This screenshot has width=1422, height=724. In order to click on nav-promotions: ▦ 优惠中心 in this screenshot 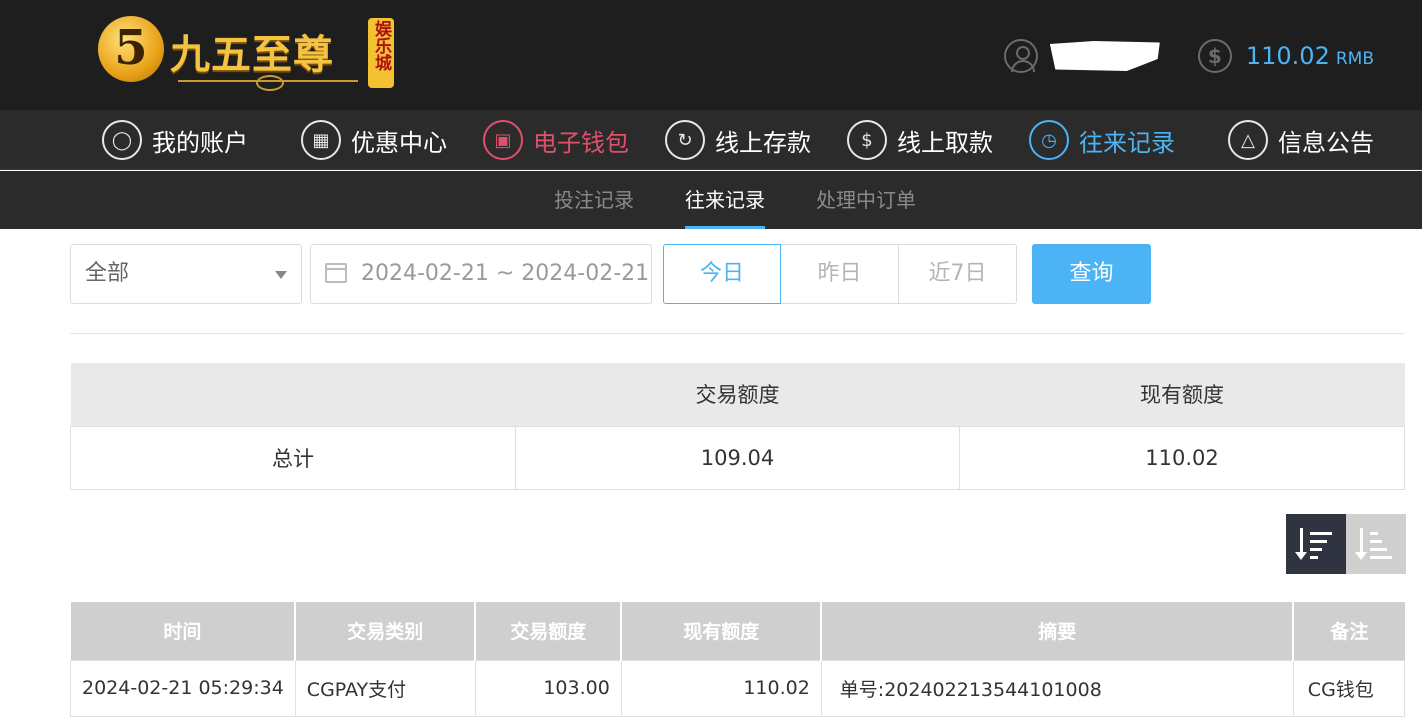, I will do `click(374, 140)`.